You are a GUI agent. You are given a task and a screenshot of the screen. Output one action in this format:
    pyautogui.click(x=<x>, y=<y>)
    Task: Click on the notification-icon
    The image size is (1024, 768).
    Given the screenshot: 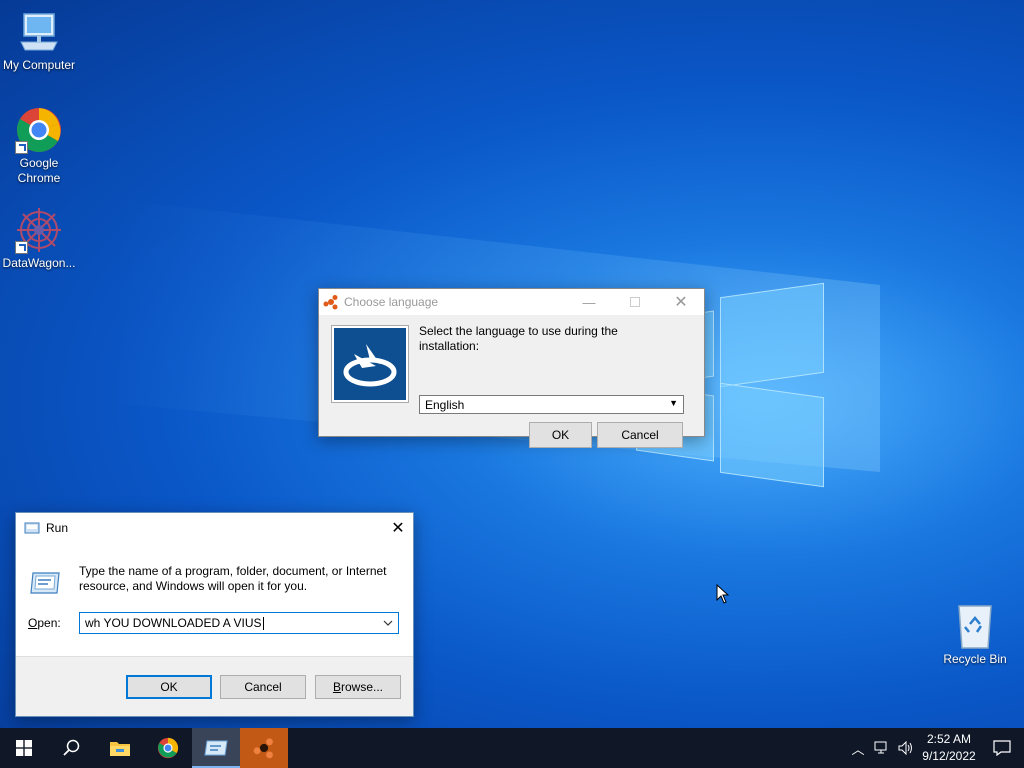 What is the action you would take?
    pyautogui.click(x=1002, y=748)
    